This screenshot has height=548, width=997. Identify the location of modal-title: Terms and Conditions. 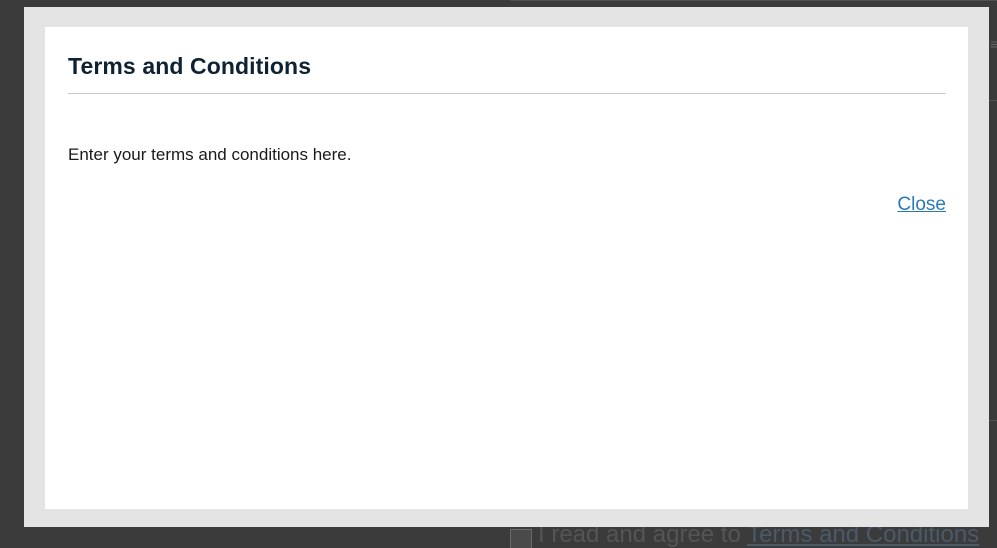
(190, 66).